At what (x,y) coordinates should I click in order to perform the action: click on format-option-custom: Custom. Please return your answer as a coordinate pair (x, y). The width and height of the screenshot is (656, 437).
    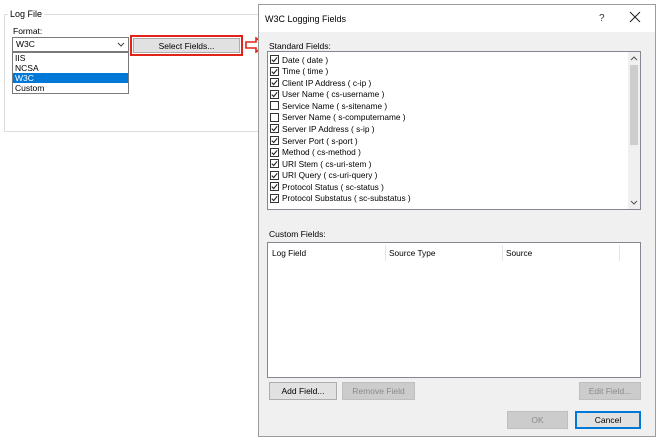
    Looking at the image, I should click on (70, 88).